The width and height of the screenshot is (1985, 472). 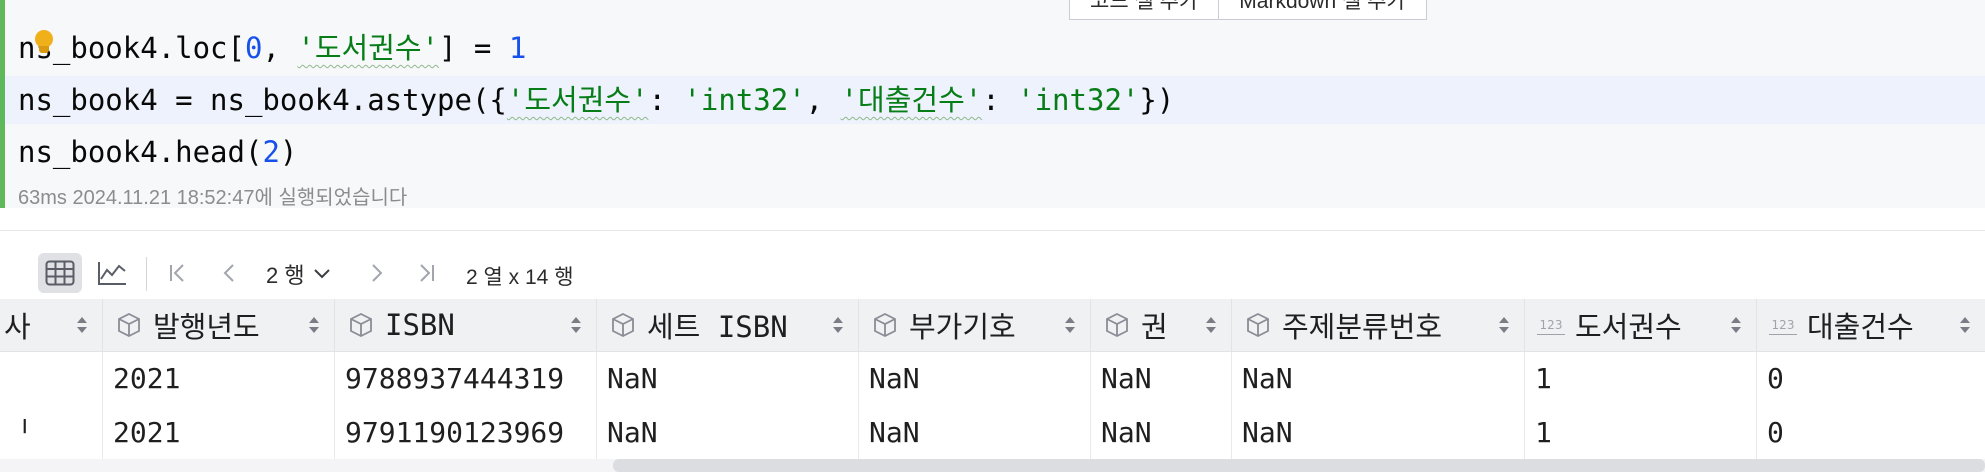 What do you see at coordinates (1299, 465) in the screenshot?
I see `horizontal-scrollbar-thumb` at bounding box center [1299, 465].